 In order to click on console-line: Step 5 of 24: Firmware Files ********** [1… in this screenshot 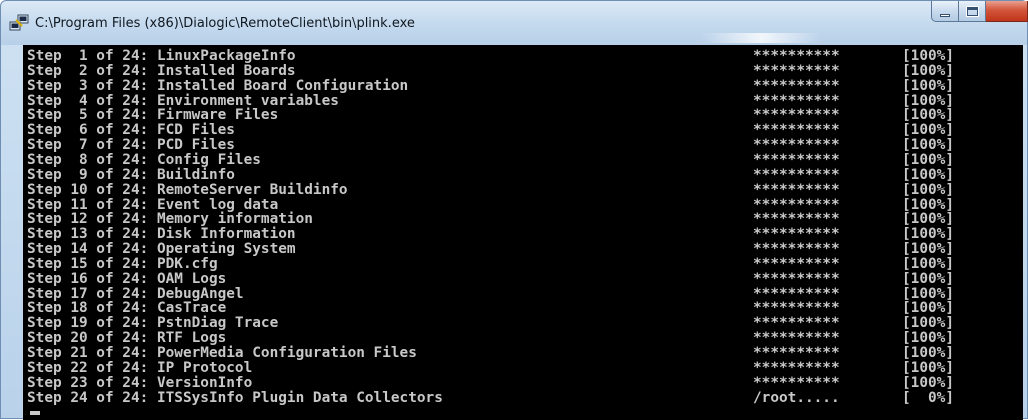, I will do `click(522, 115)`.